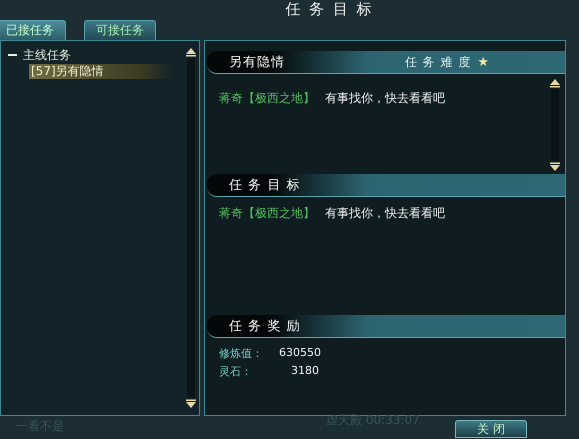 This screenshot has width=579, height=439. Describe the element at coordinates (385, 98) in the screenshot. I see `description-text: 有事找你，快去看看吧` at that location.